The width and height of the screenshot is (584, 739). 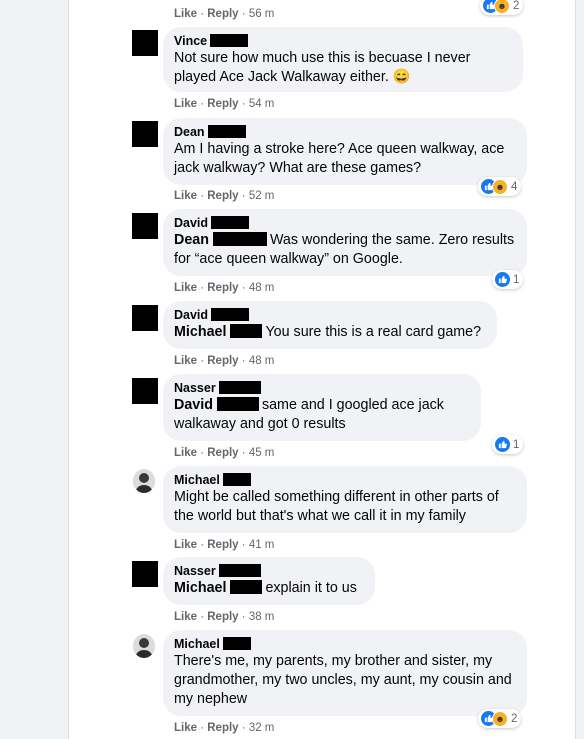 I want to click on timestamp: 52 m, so click(x=262, y=196).